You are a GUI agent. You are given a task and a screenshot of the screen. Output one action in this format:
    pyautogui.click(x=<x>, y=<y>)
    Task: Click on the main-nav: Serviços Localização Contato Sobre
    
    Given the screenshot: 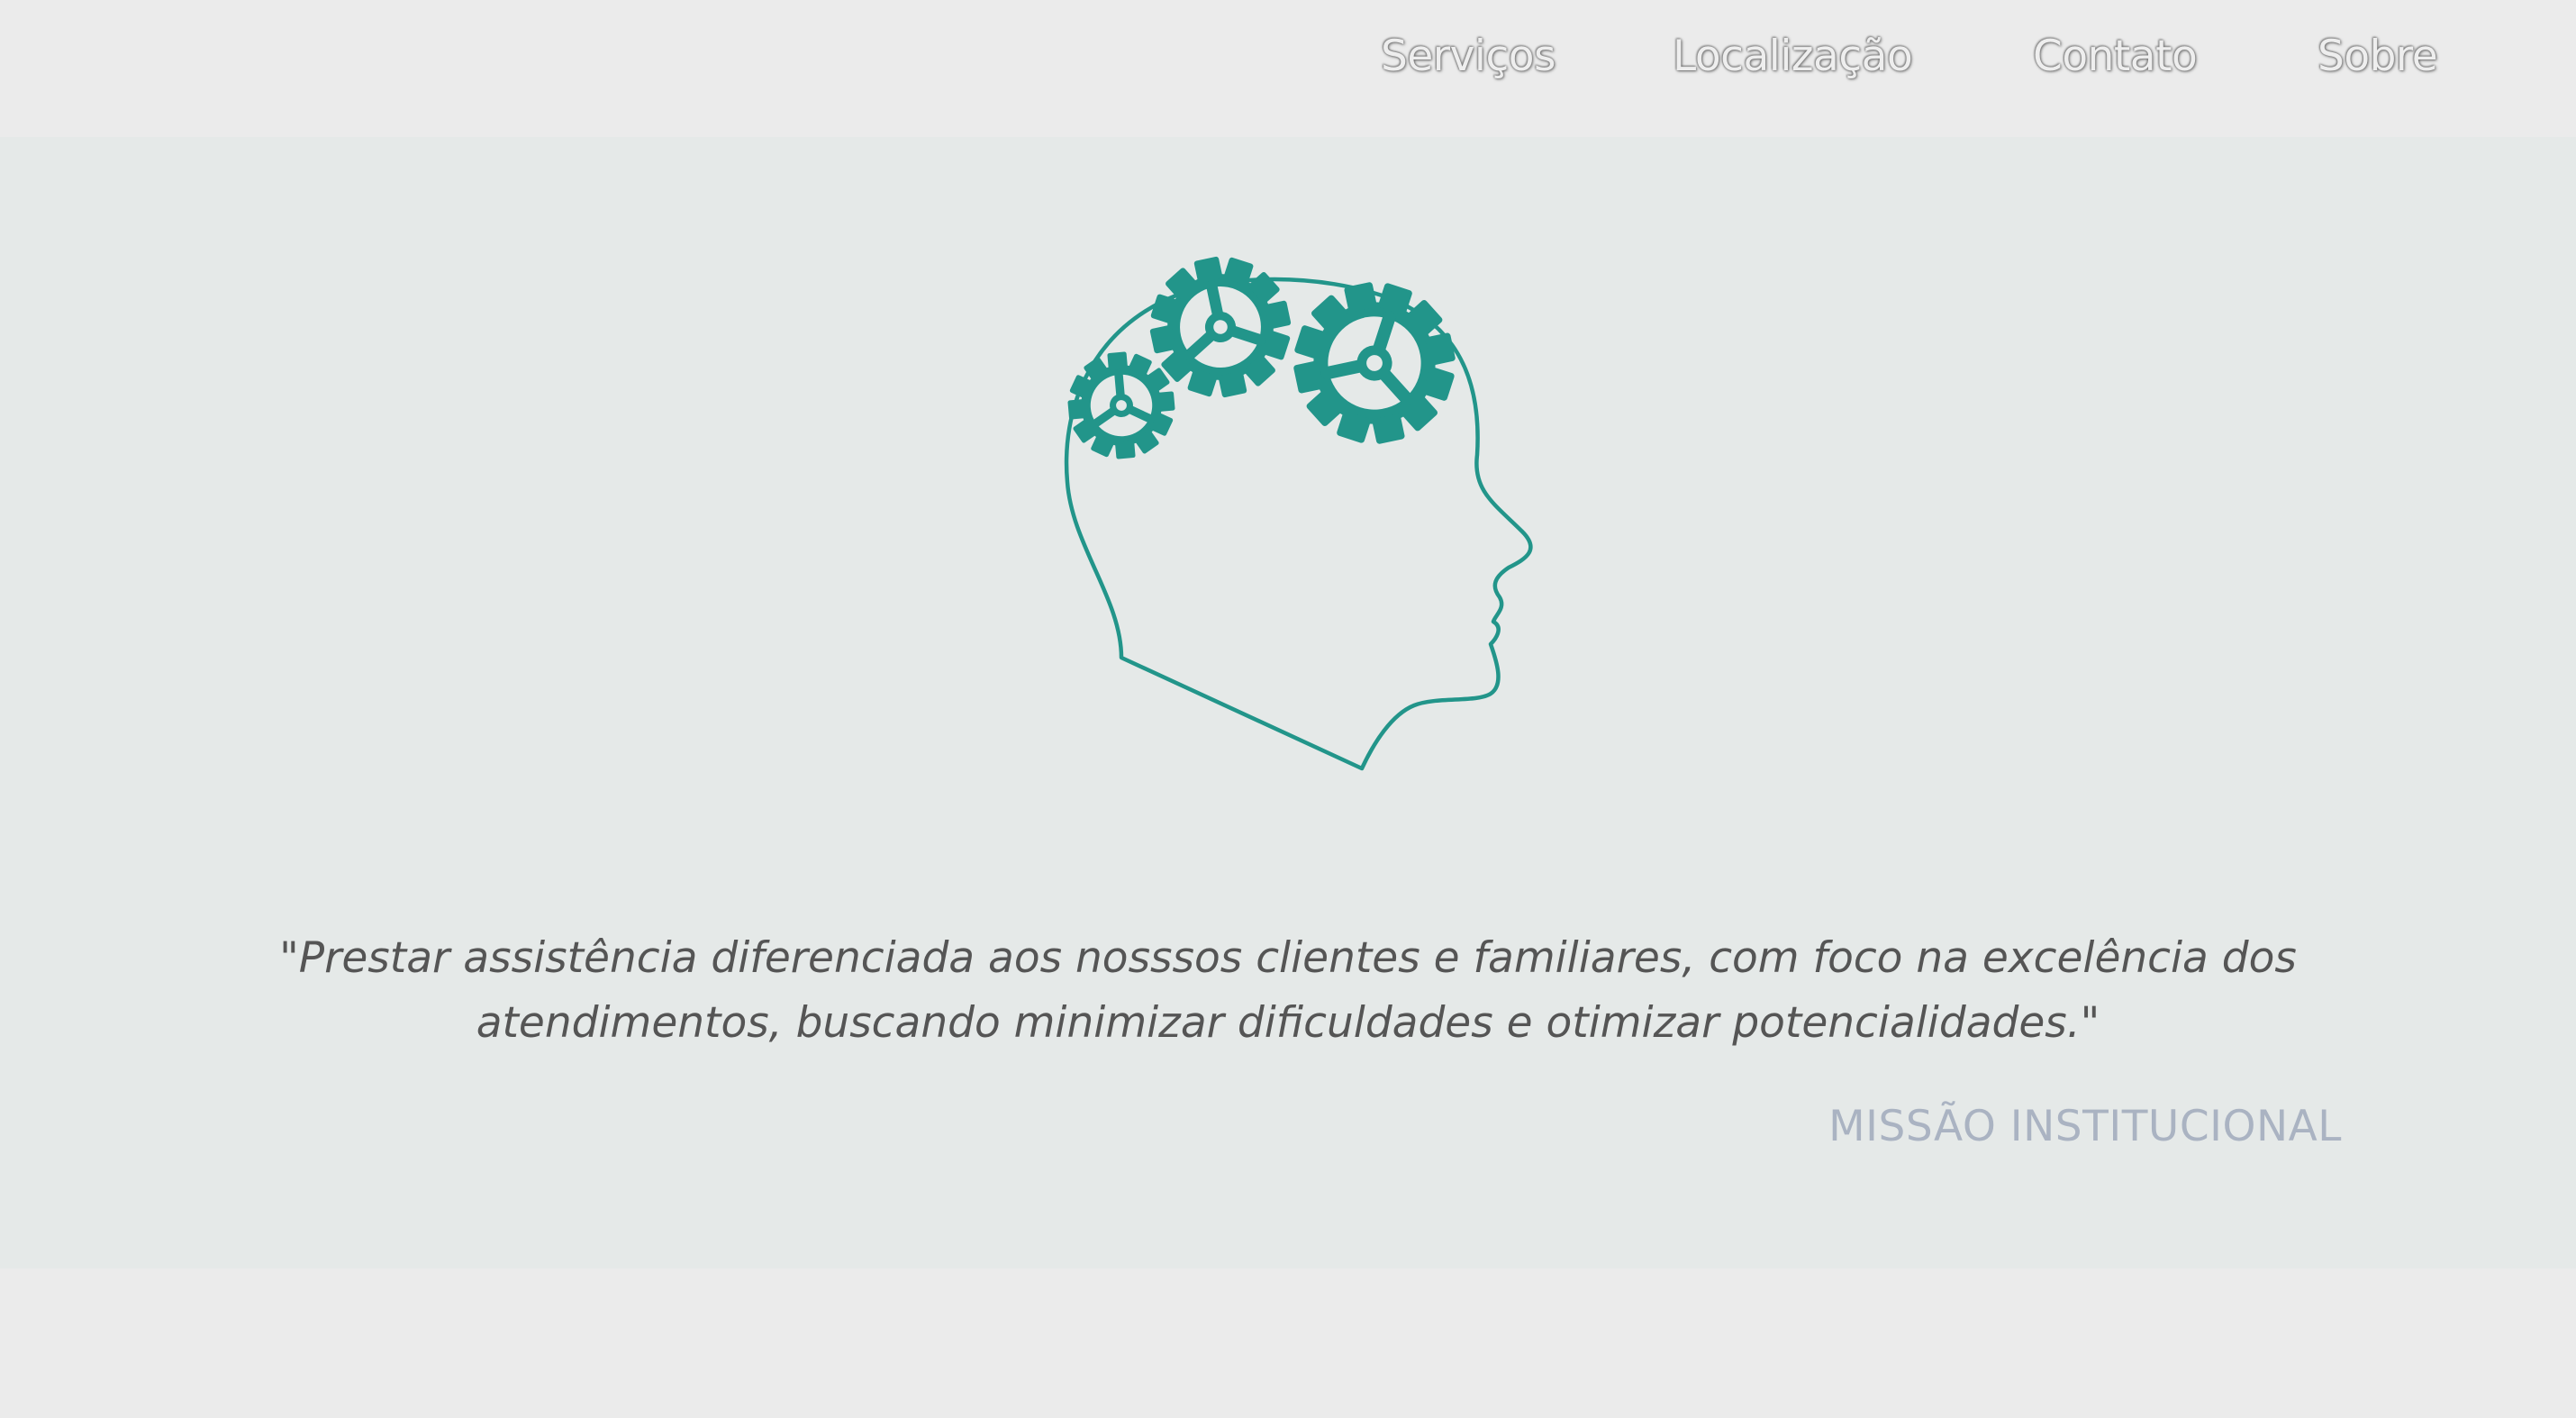 What is the action you would take?
    pyautogui.click(x=1288, y=56)
    